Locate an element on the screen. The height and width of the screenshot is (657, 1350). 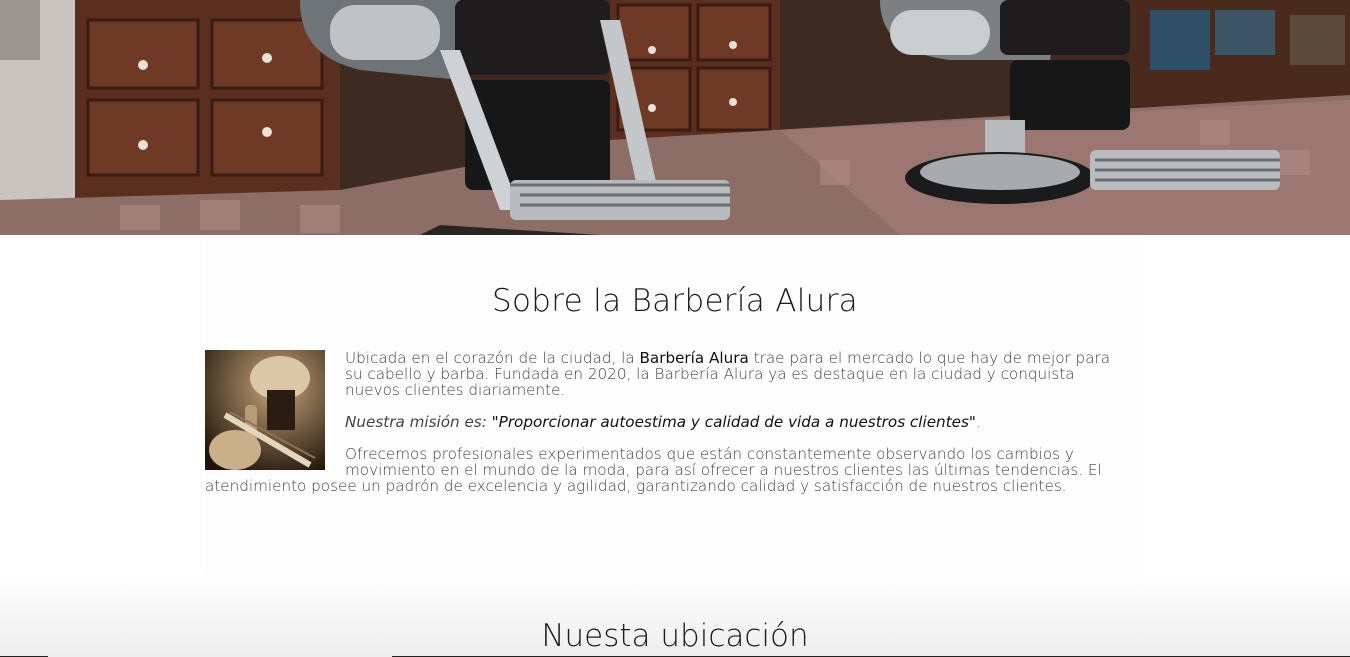
location-title: Nuesta ubicación is located at coordinates (675, 636).